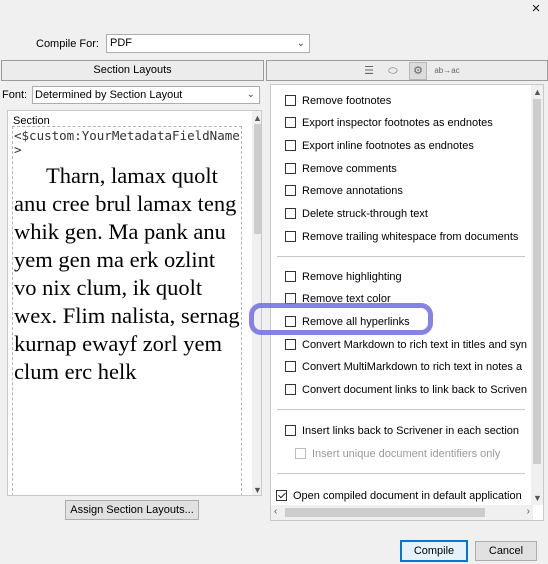  What do you see at coordinates (338, 101) in the screenshot?
I see `option-remove-footnotes: Remove footnotes` at bounding box center [338, 101].